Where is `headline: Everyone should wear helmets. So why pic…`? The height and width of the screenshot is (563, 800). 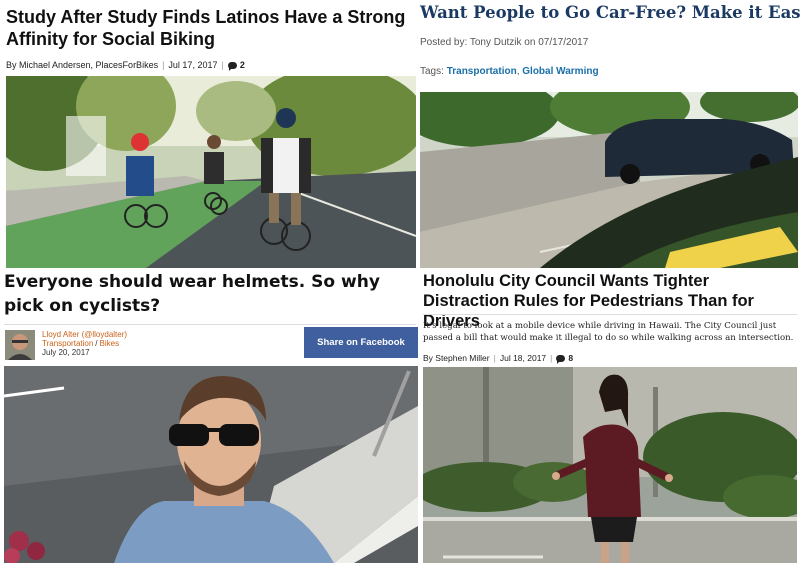 headline: Everyone should wear helmets. So why pic… is located at coordinates (210, 294).